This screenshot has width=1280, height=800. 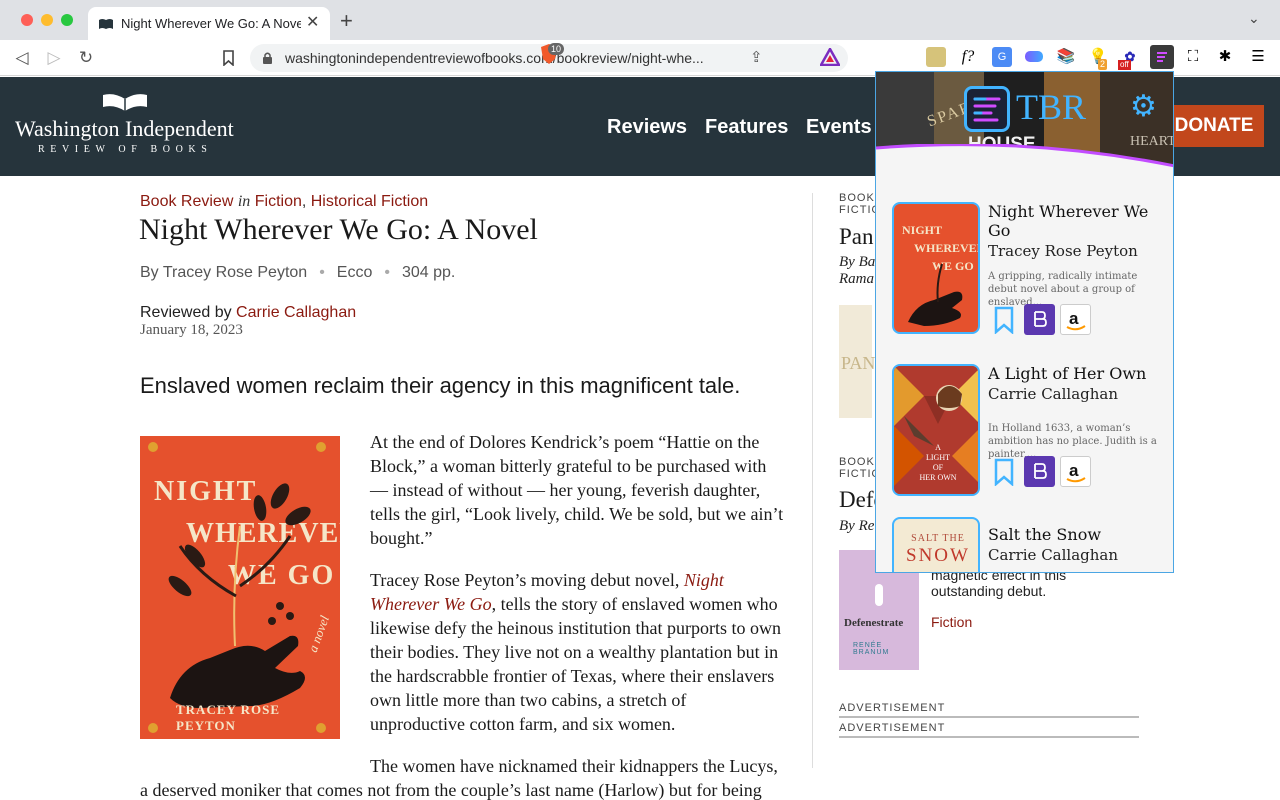 What do you see at coordinates (968, 57) in the screenshot?
I see `extension-font-icon: f?` at bounding box center [968, 57].